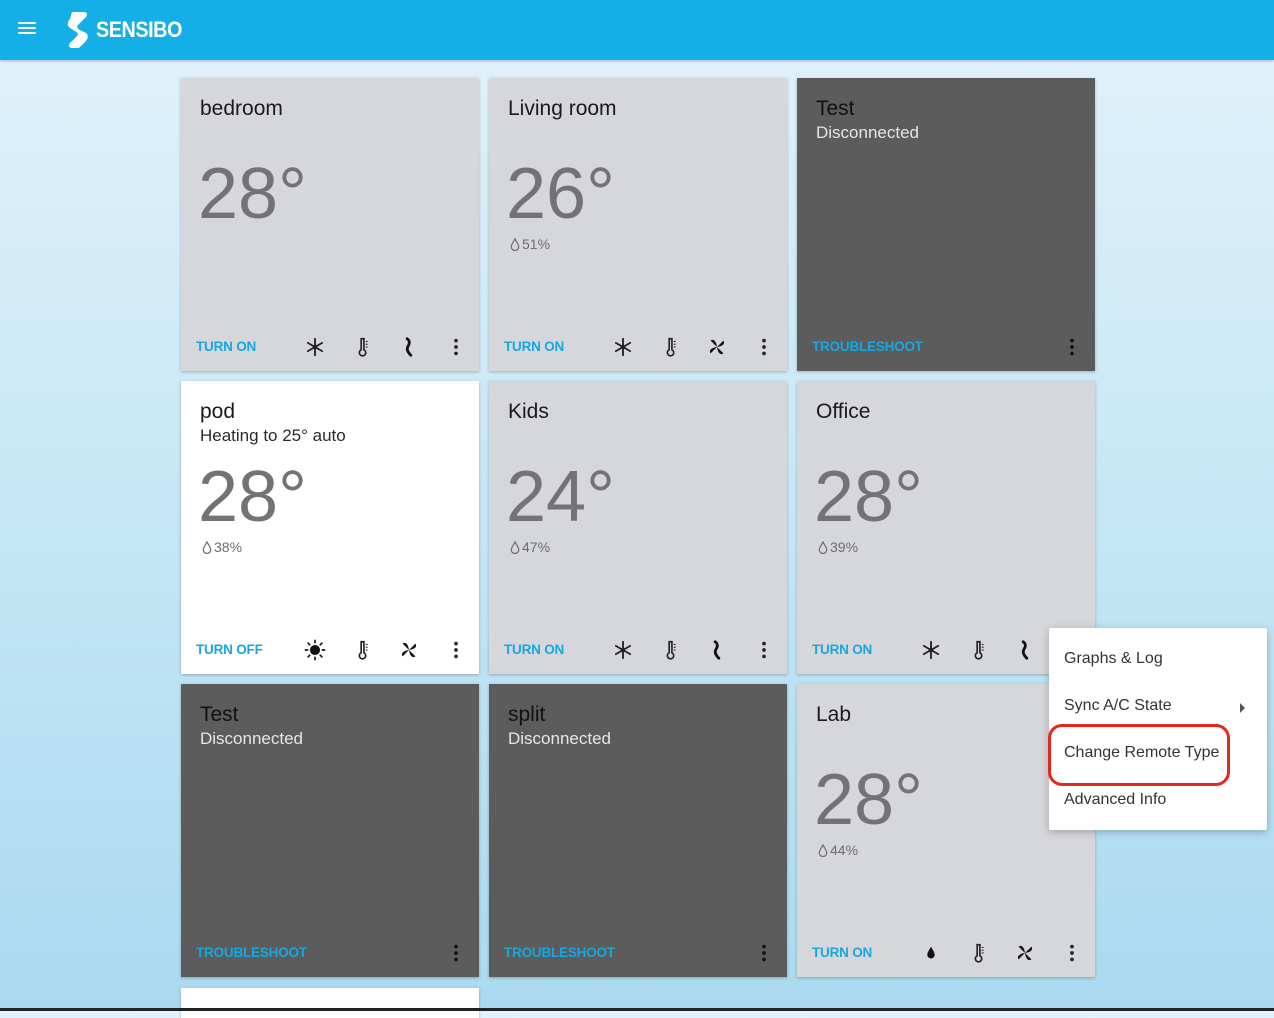  I want to click on device-card-partial, so click(330, 1003).